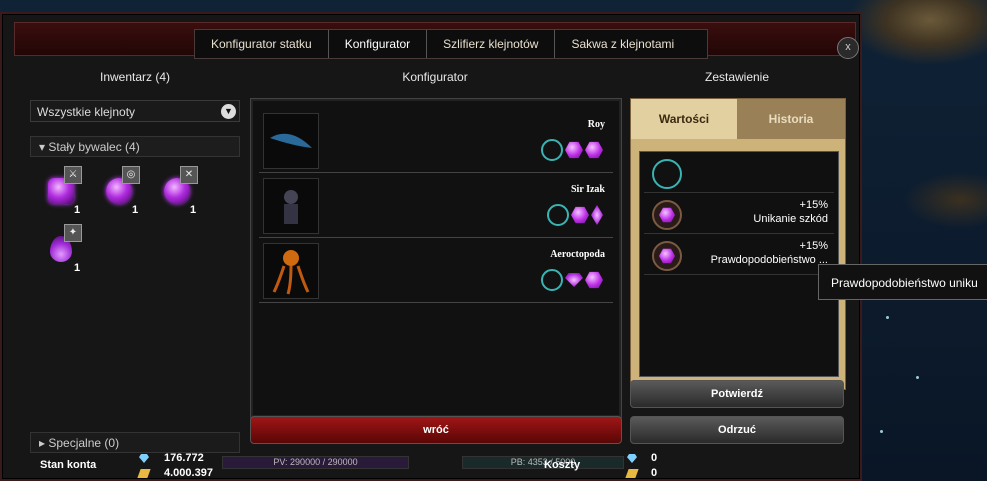 The height and width of the screenshot is (481, 987). What do you see at coordinates (436, 430) in the screenshot?
I see `back-button: wróć` at bounding box center [436, 430].